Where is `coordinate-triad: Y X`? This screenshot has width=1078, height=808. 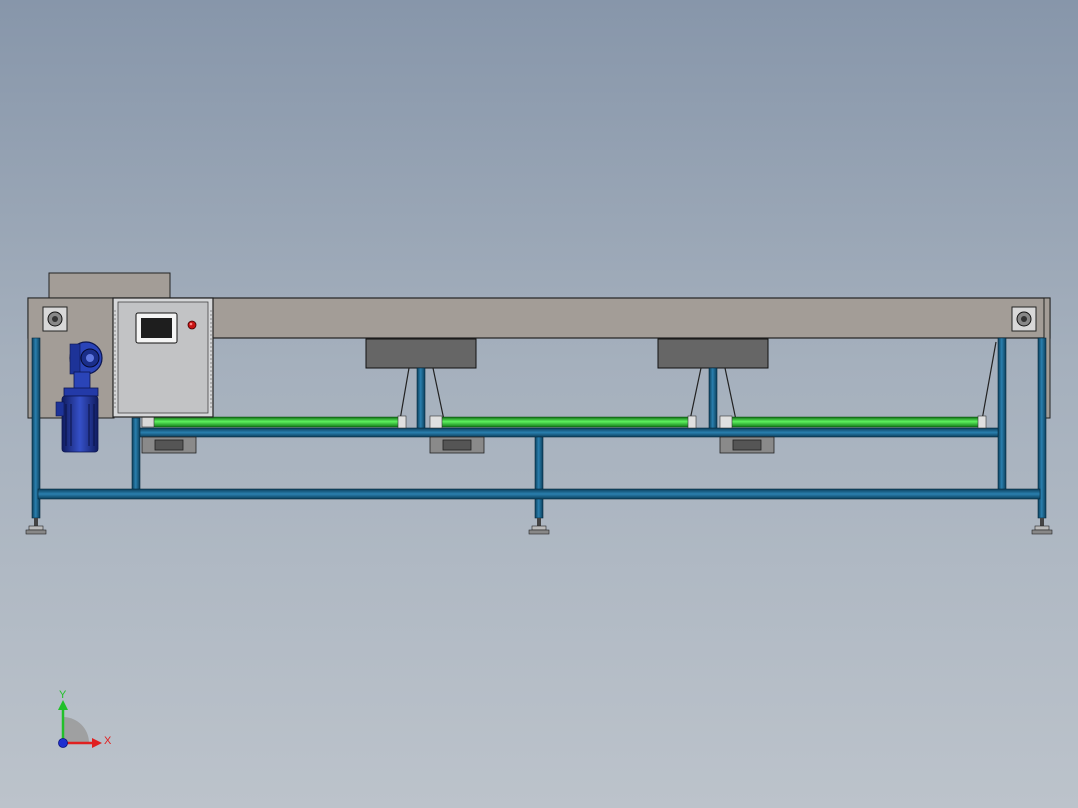 coordinate-triad: Y X is located at coordinates (85, 718).